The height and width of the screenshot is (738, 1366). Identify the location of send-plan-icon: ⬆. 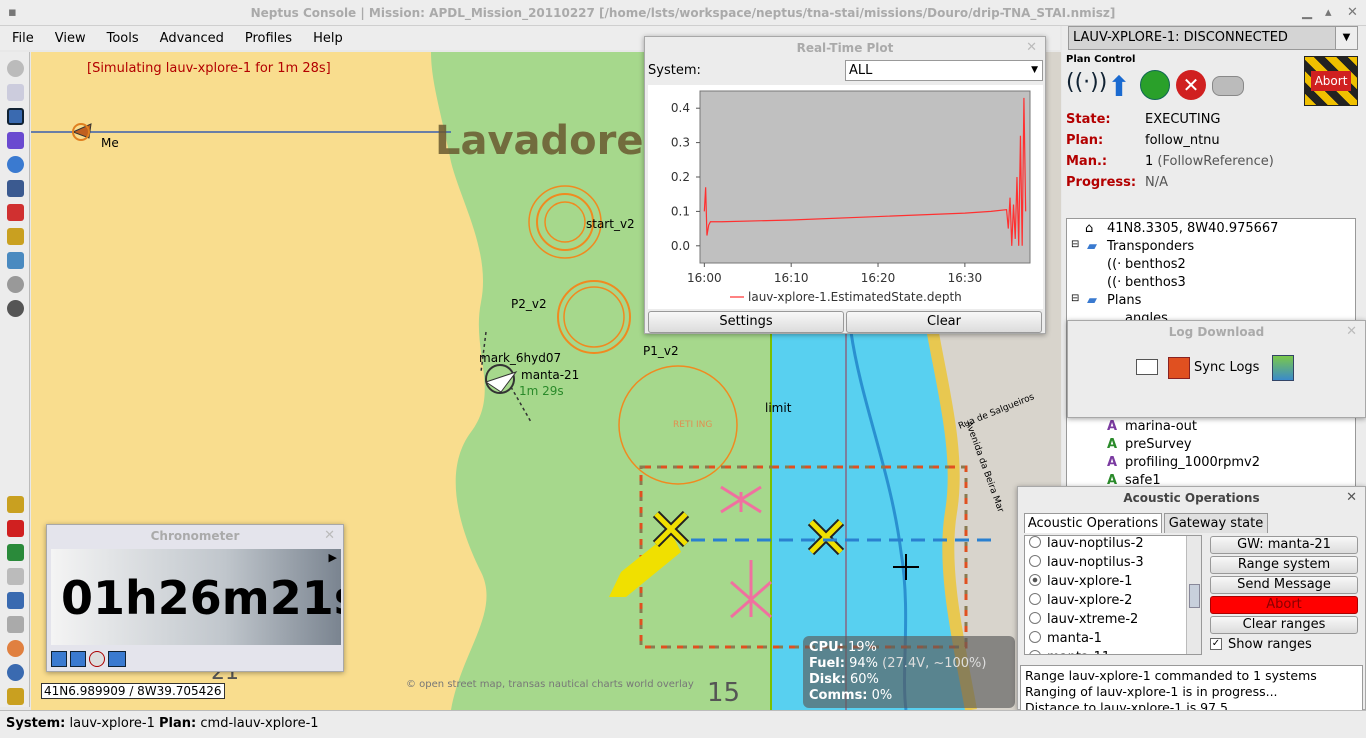
(1119, 86).